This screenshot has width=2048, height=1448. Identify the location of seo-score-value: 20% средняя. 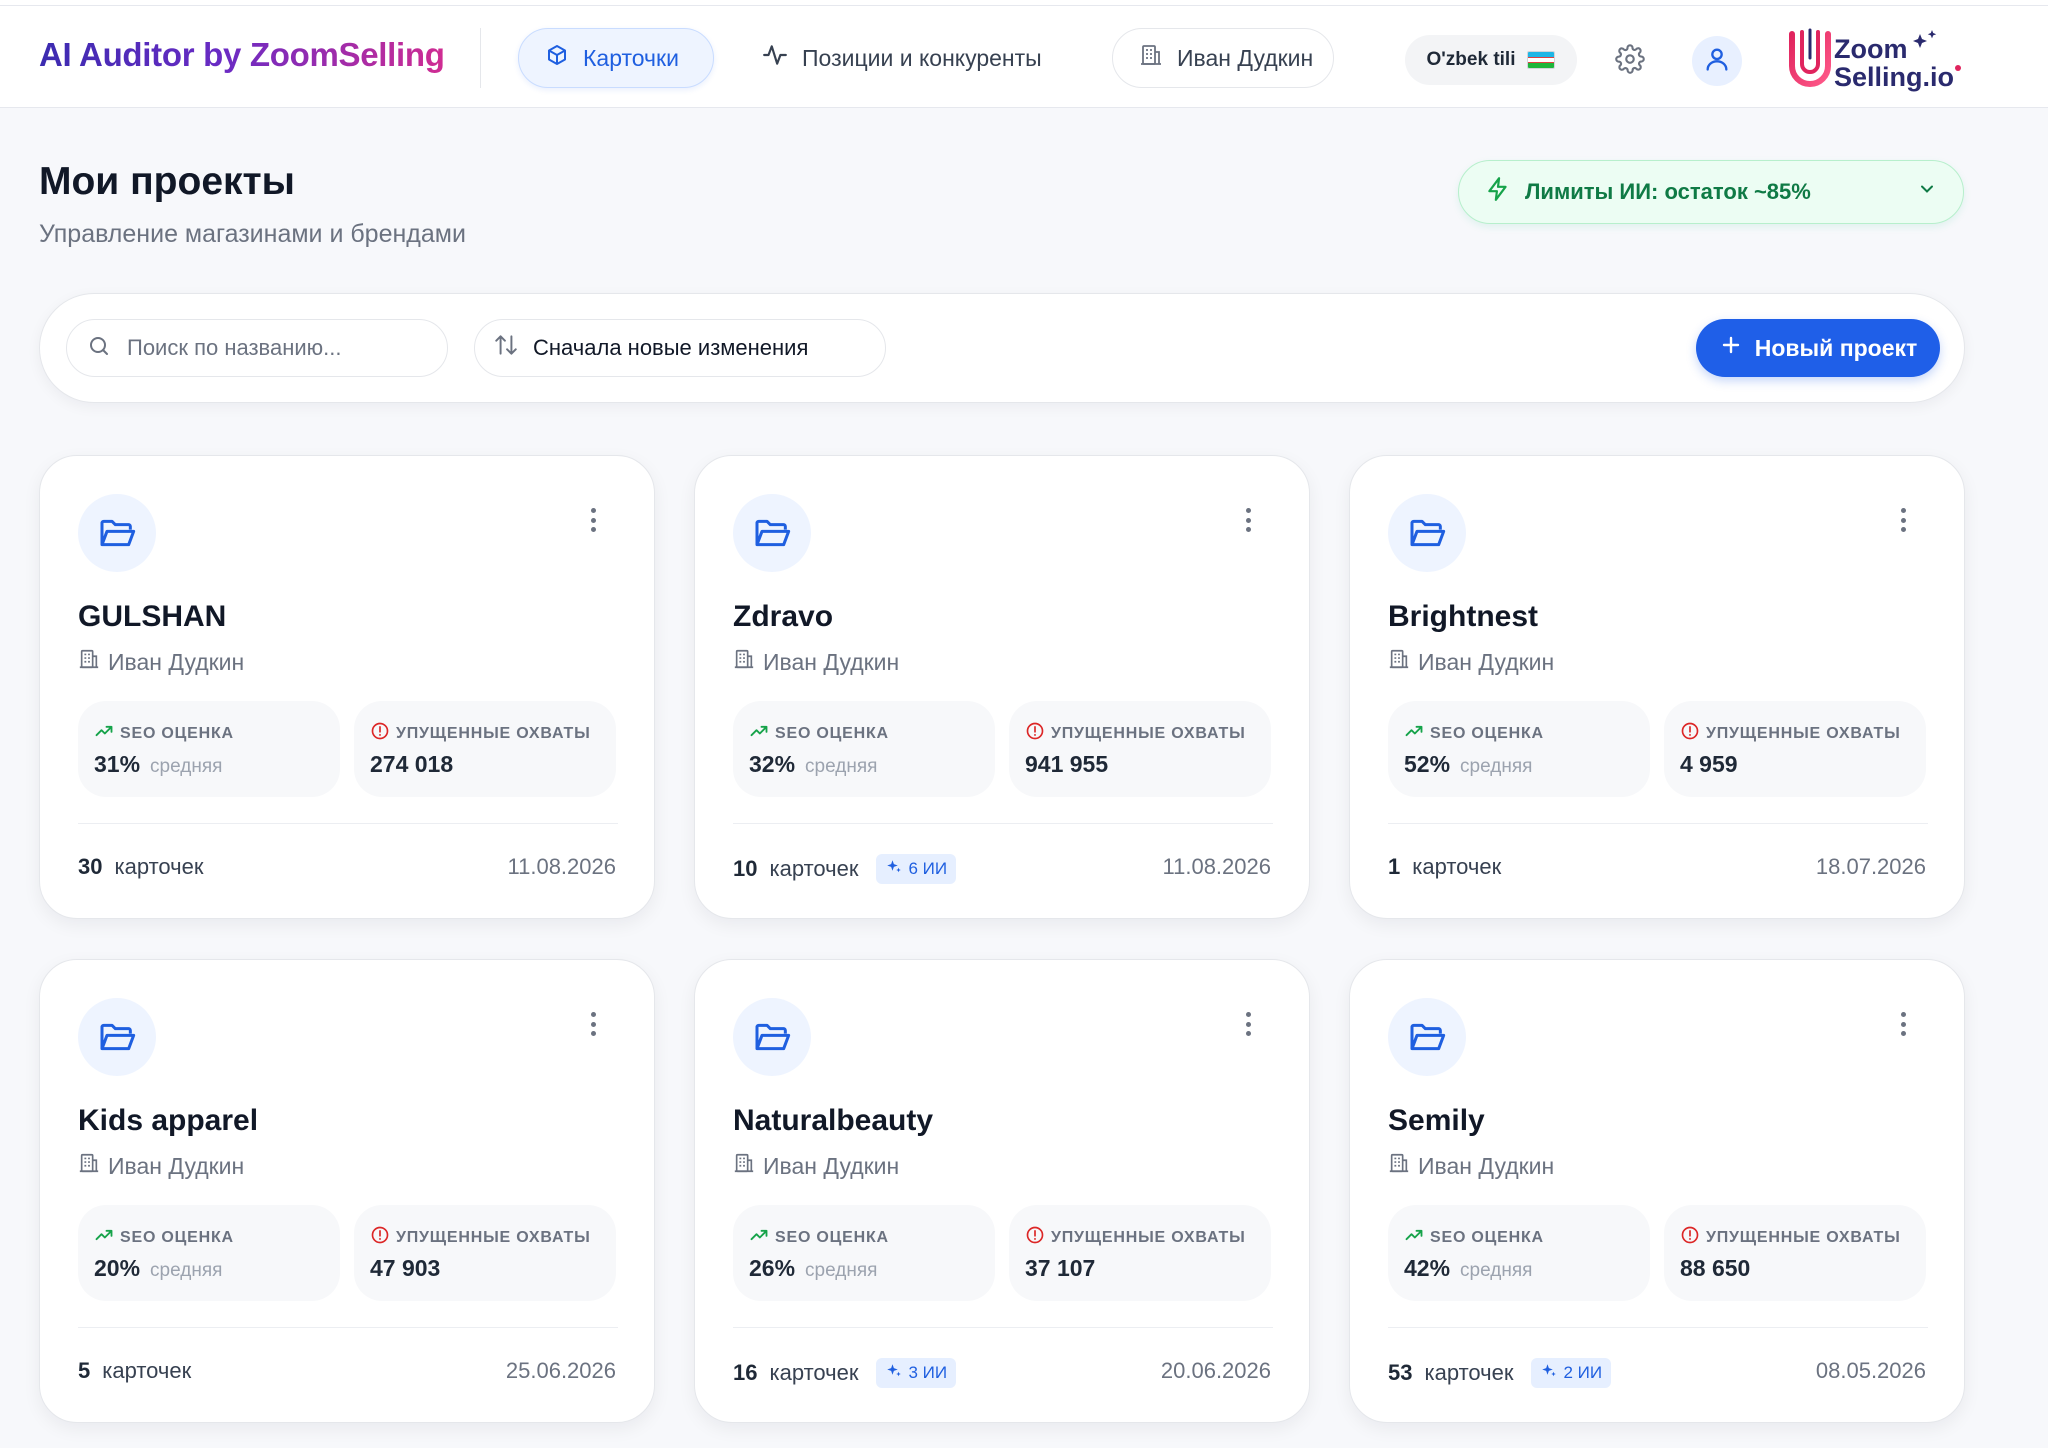
(158, 1268).